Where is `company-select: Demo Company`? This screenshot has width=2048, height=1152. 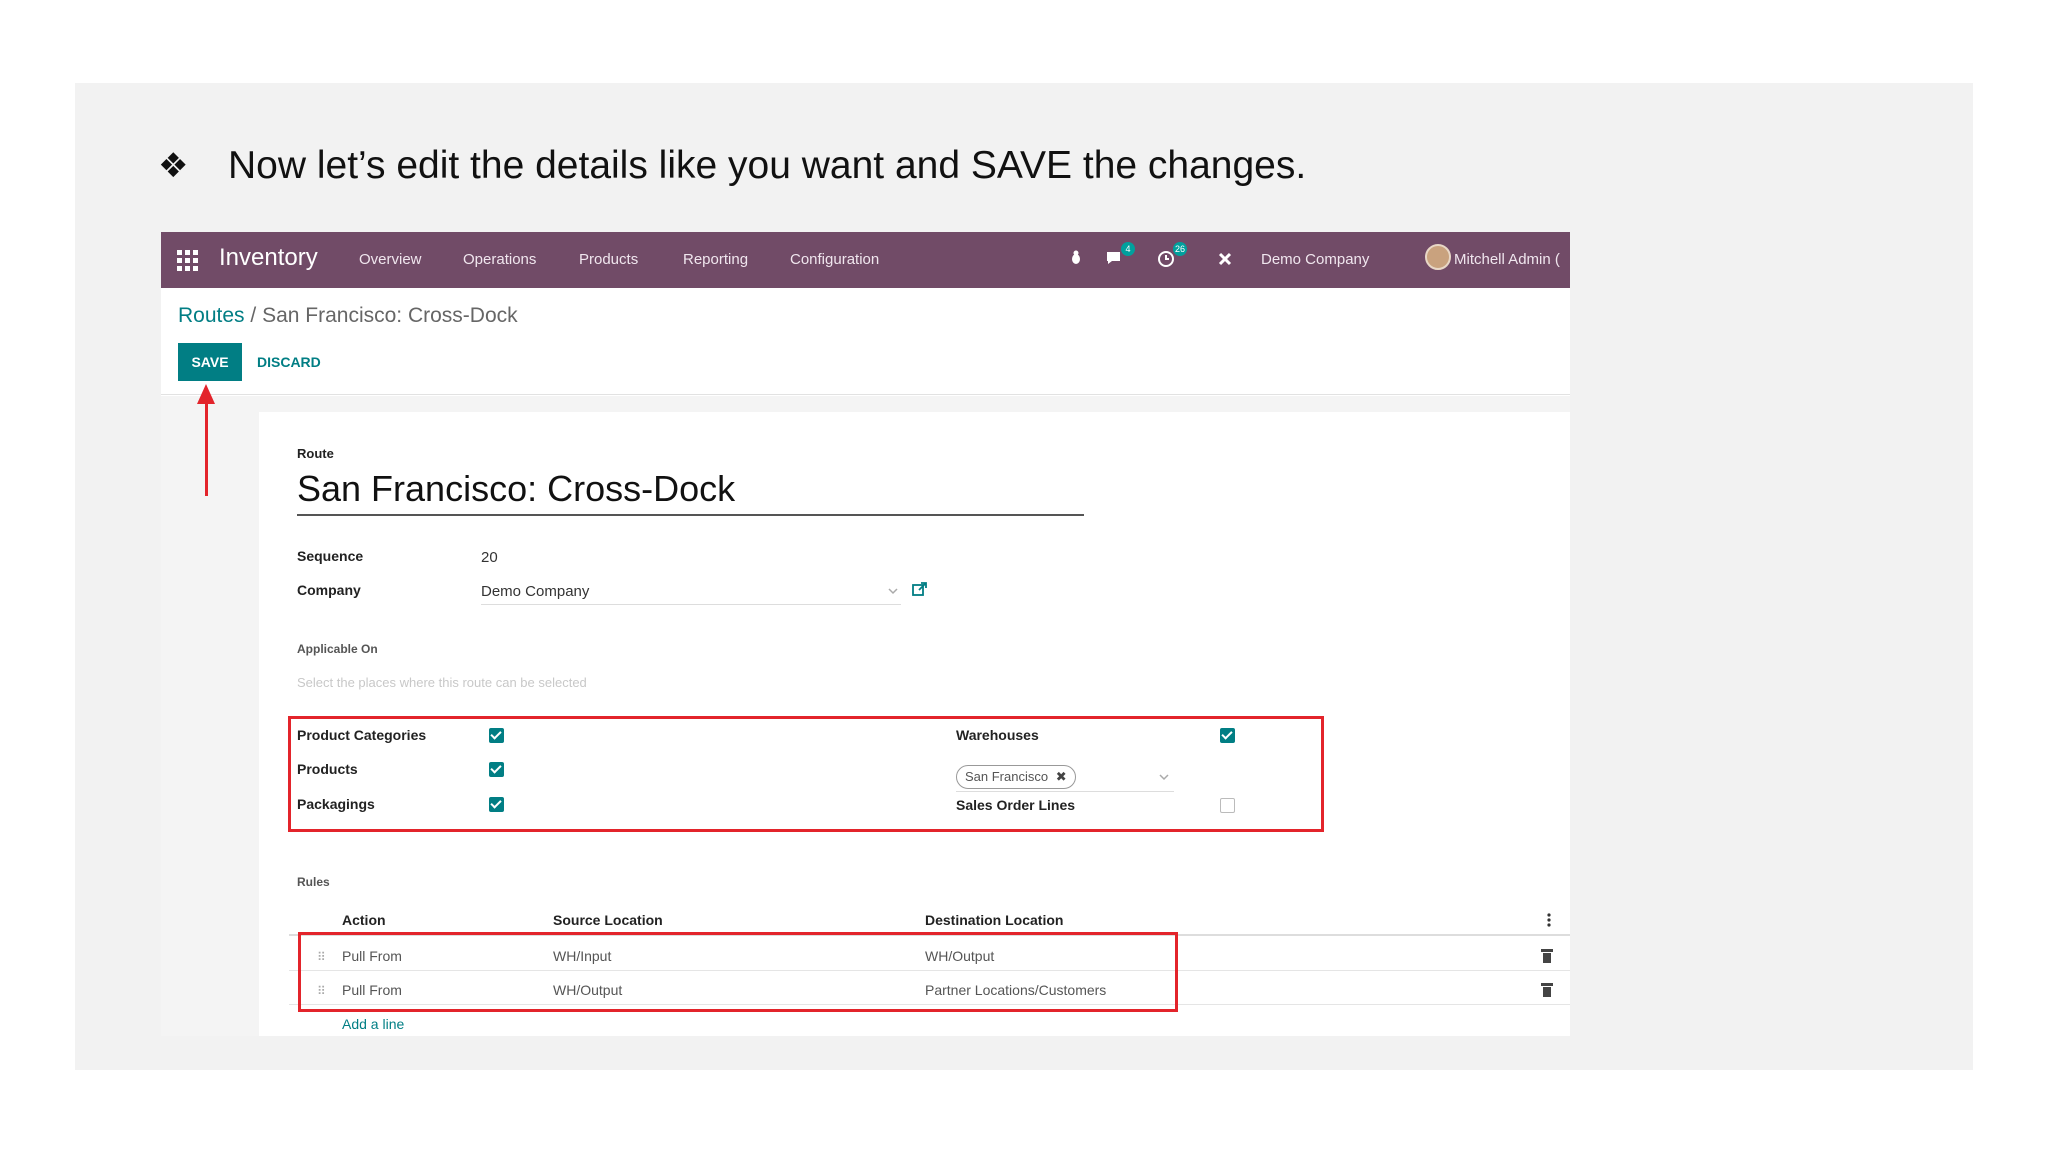
company-select: Demo Company is located at coordinates (535, 591).